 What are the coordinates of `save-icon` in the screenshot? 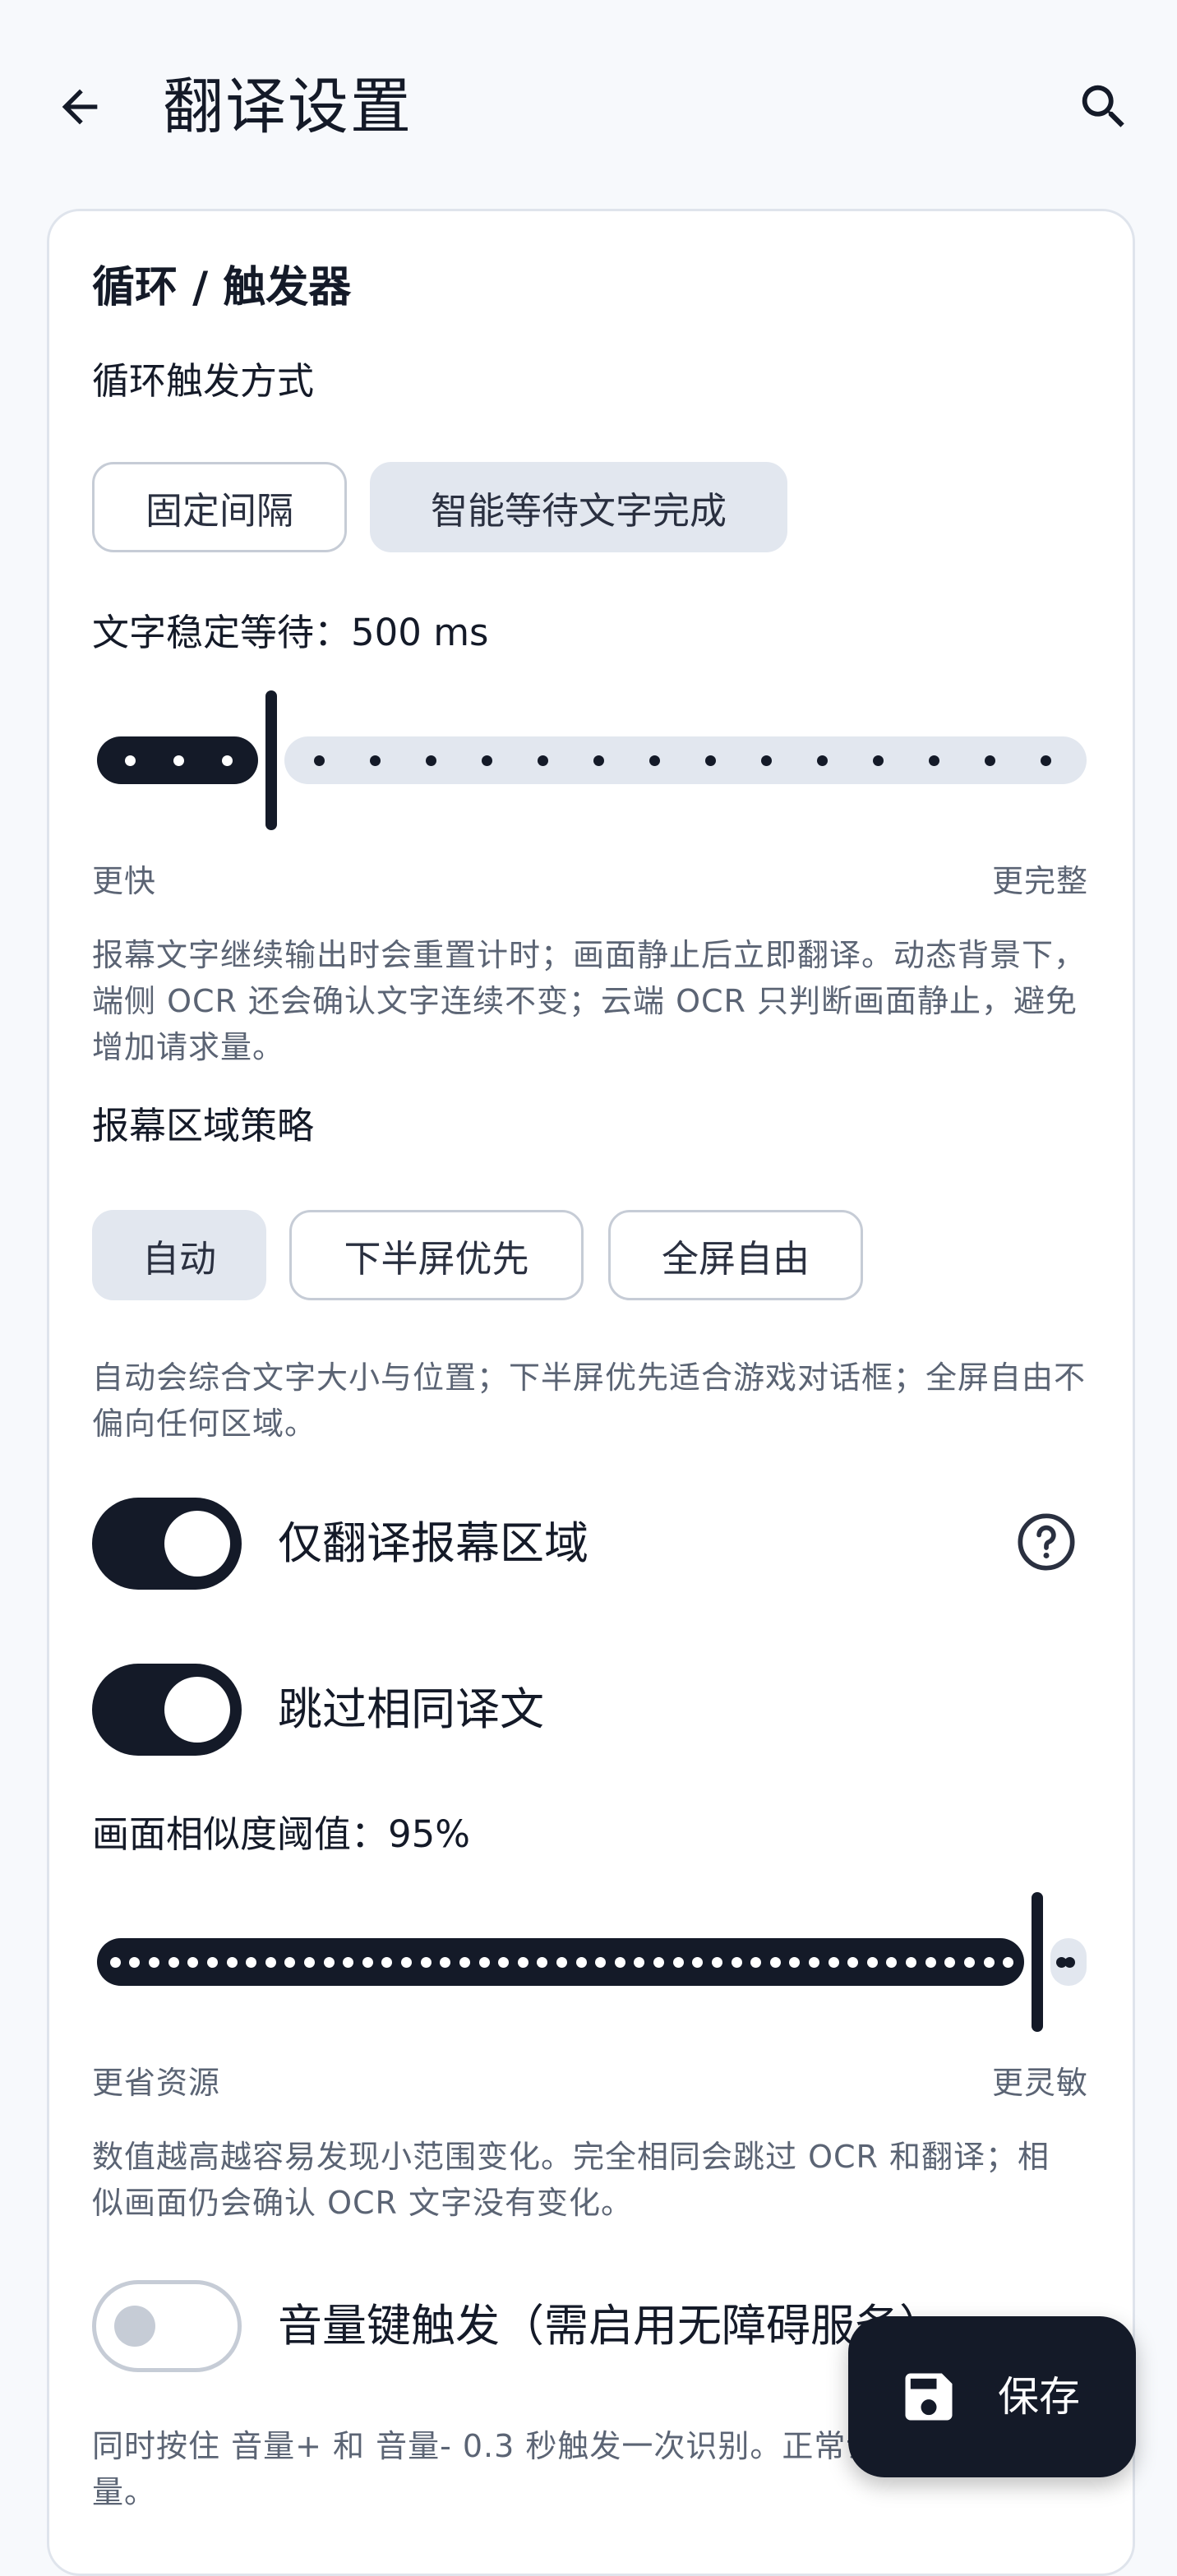 It's located at (929, 2397).